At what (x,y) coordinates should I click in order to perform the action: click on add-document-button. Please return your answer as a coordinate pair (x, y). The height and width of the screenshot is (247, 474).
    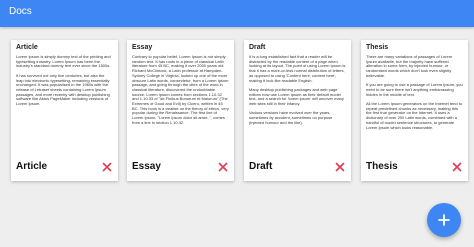
    Looking at the image, I should click on (444, 220).